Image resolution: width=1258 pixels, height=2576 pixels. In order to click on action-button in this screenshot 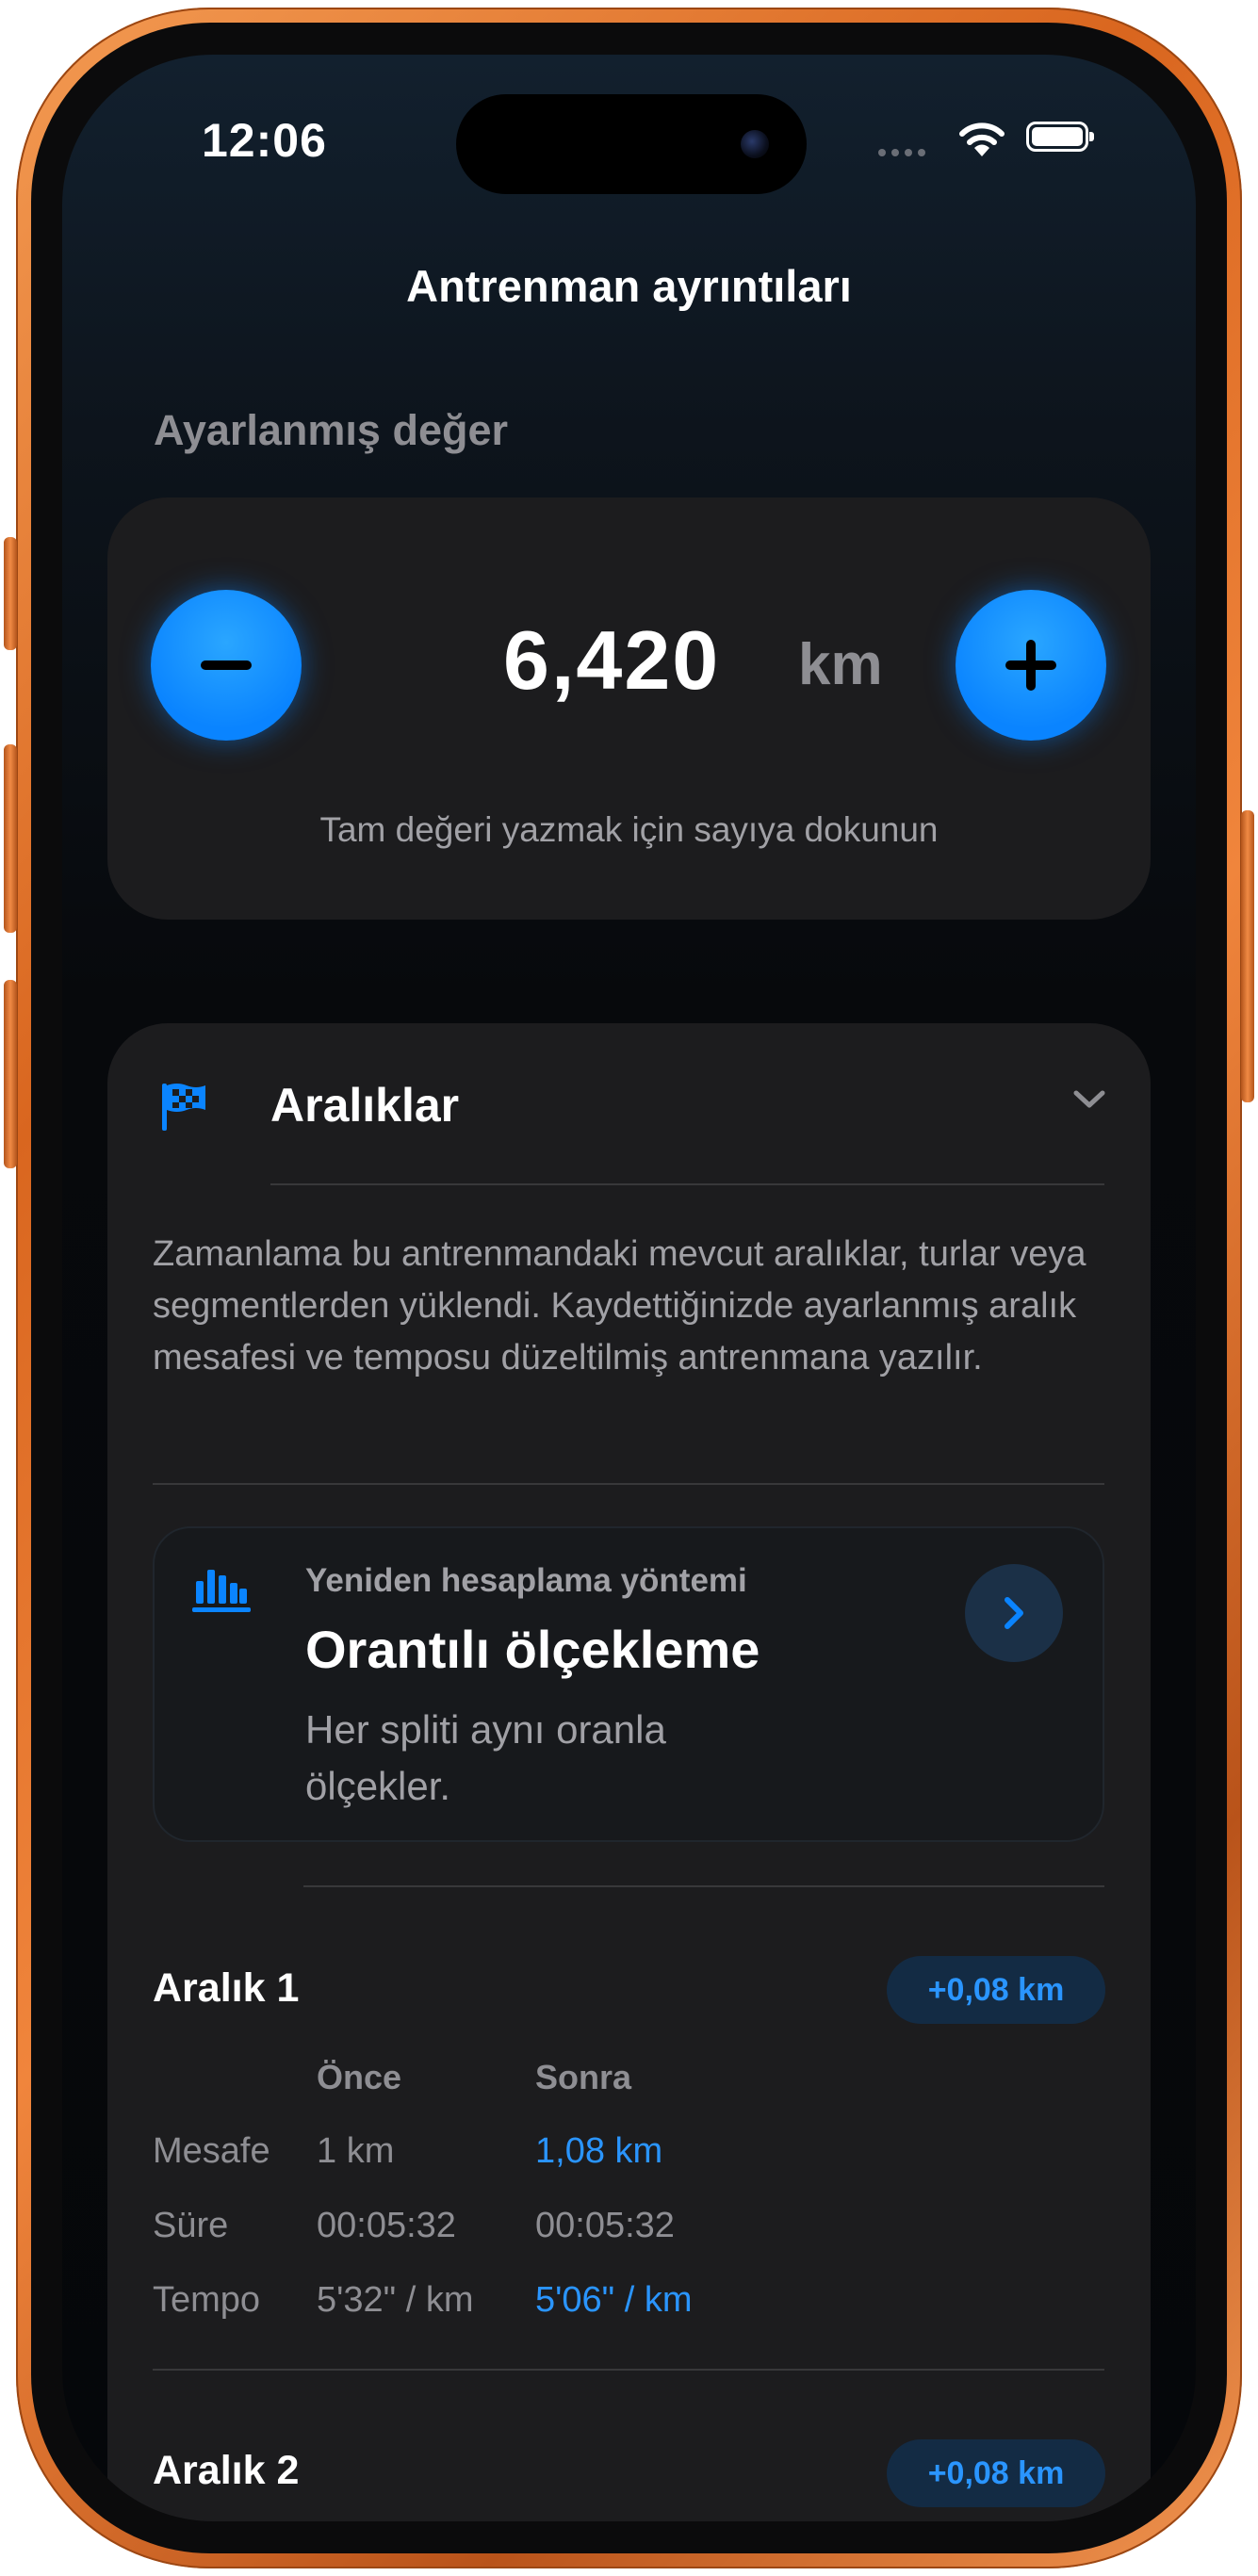, I will do `click(10, 593)`.